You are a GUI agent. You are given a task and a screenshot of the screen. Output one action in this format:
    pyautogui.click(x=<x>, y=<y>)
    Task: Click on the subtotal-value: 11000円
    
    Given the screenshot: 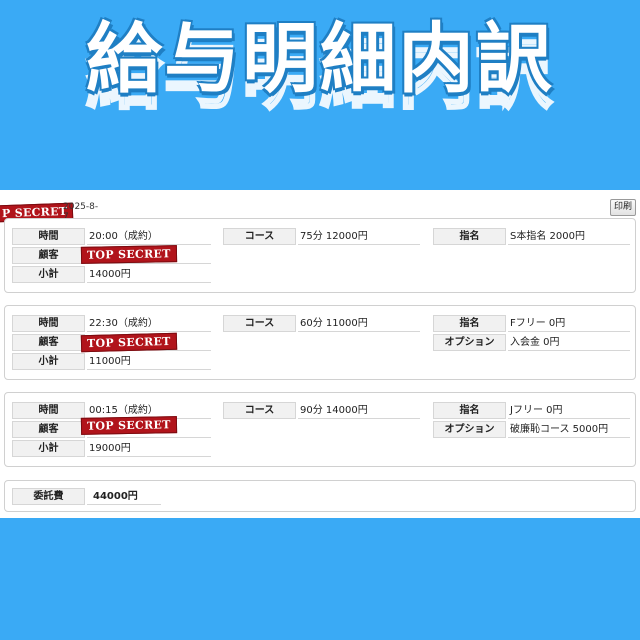 What is the action you would take?
    pyautogui.click(x=149, y=361)
    